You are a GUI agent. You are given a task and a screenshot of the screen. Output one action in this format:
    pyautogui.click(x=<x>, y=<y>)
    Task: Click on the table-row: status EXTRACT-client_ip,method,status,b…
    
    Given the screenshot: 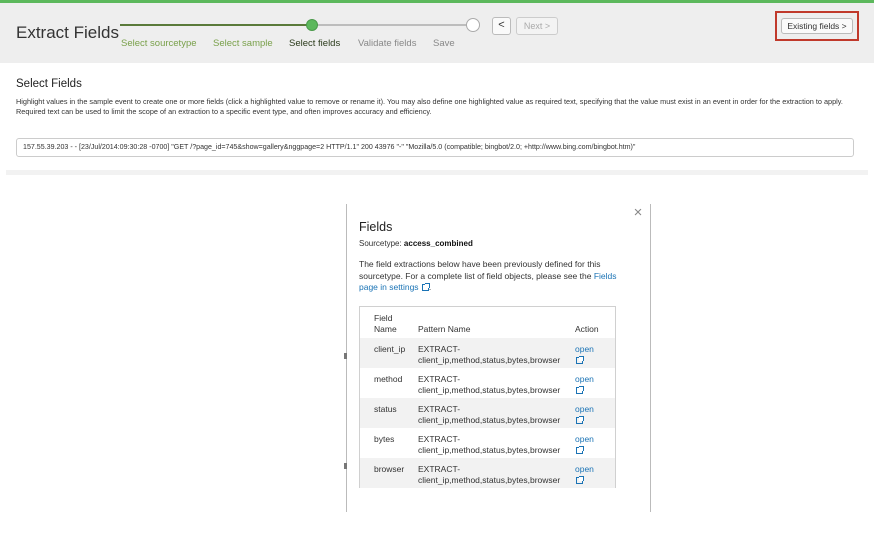 What is the action you would take?
    pyautogui.click(x=487, y=413)
    